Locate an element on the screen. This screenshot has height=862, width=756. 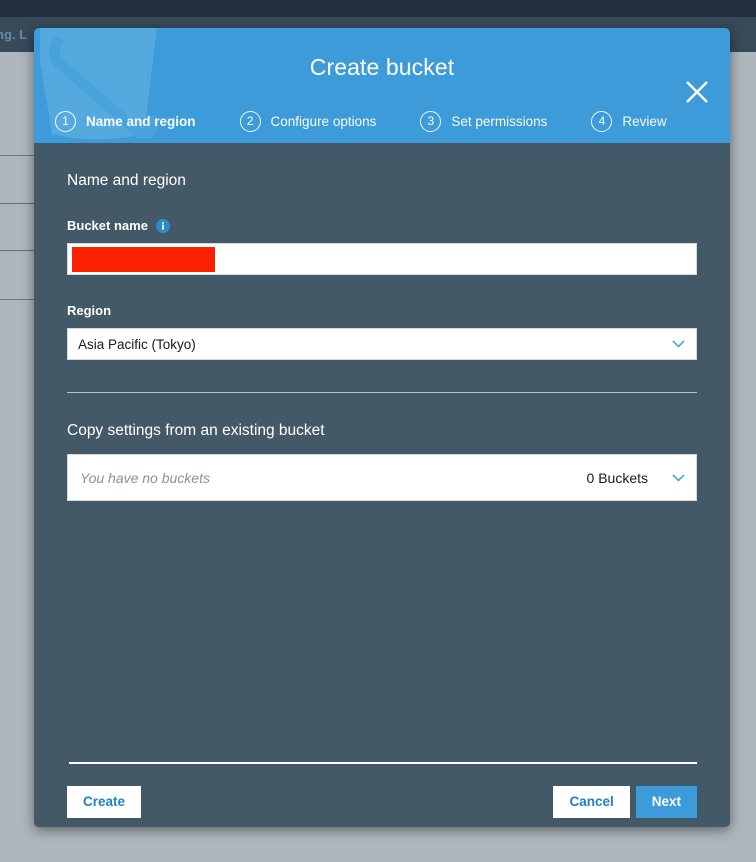
step-name-and-region: 1 Name and region is located at coordinates (125, 121).